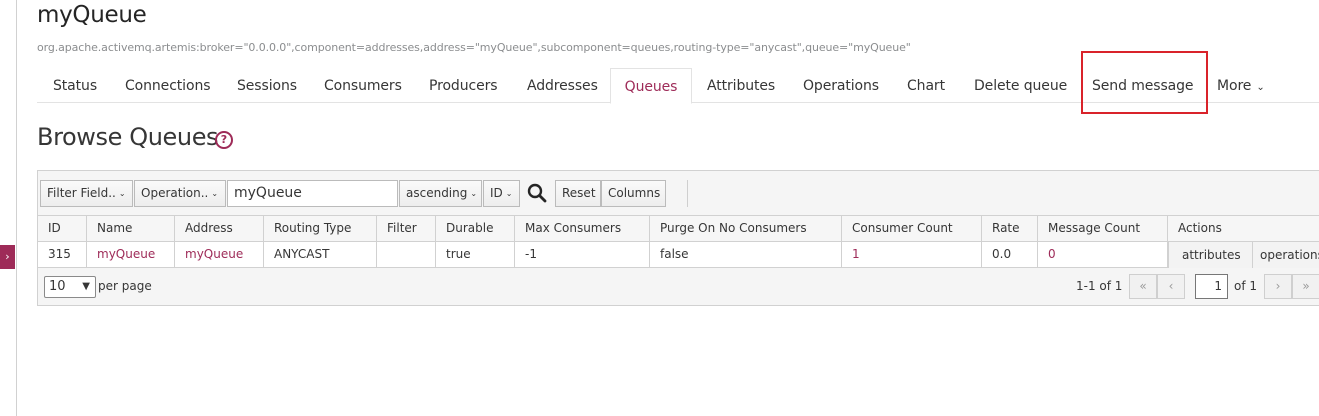  I want to click on last-page-icon: », so click(1305, 286).